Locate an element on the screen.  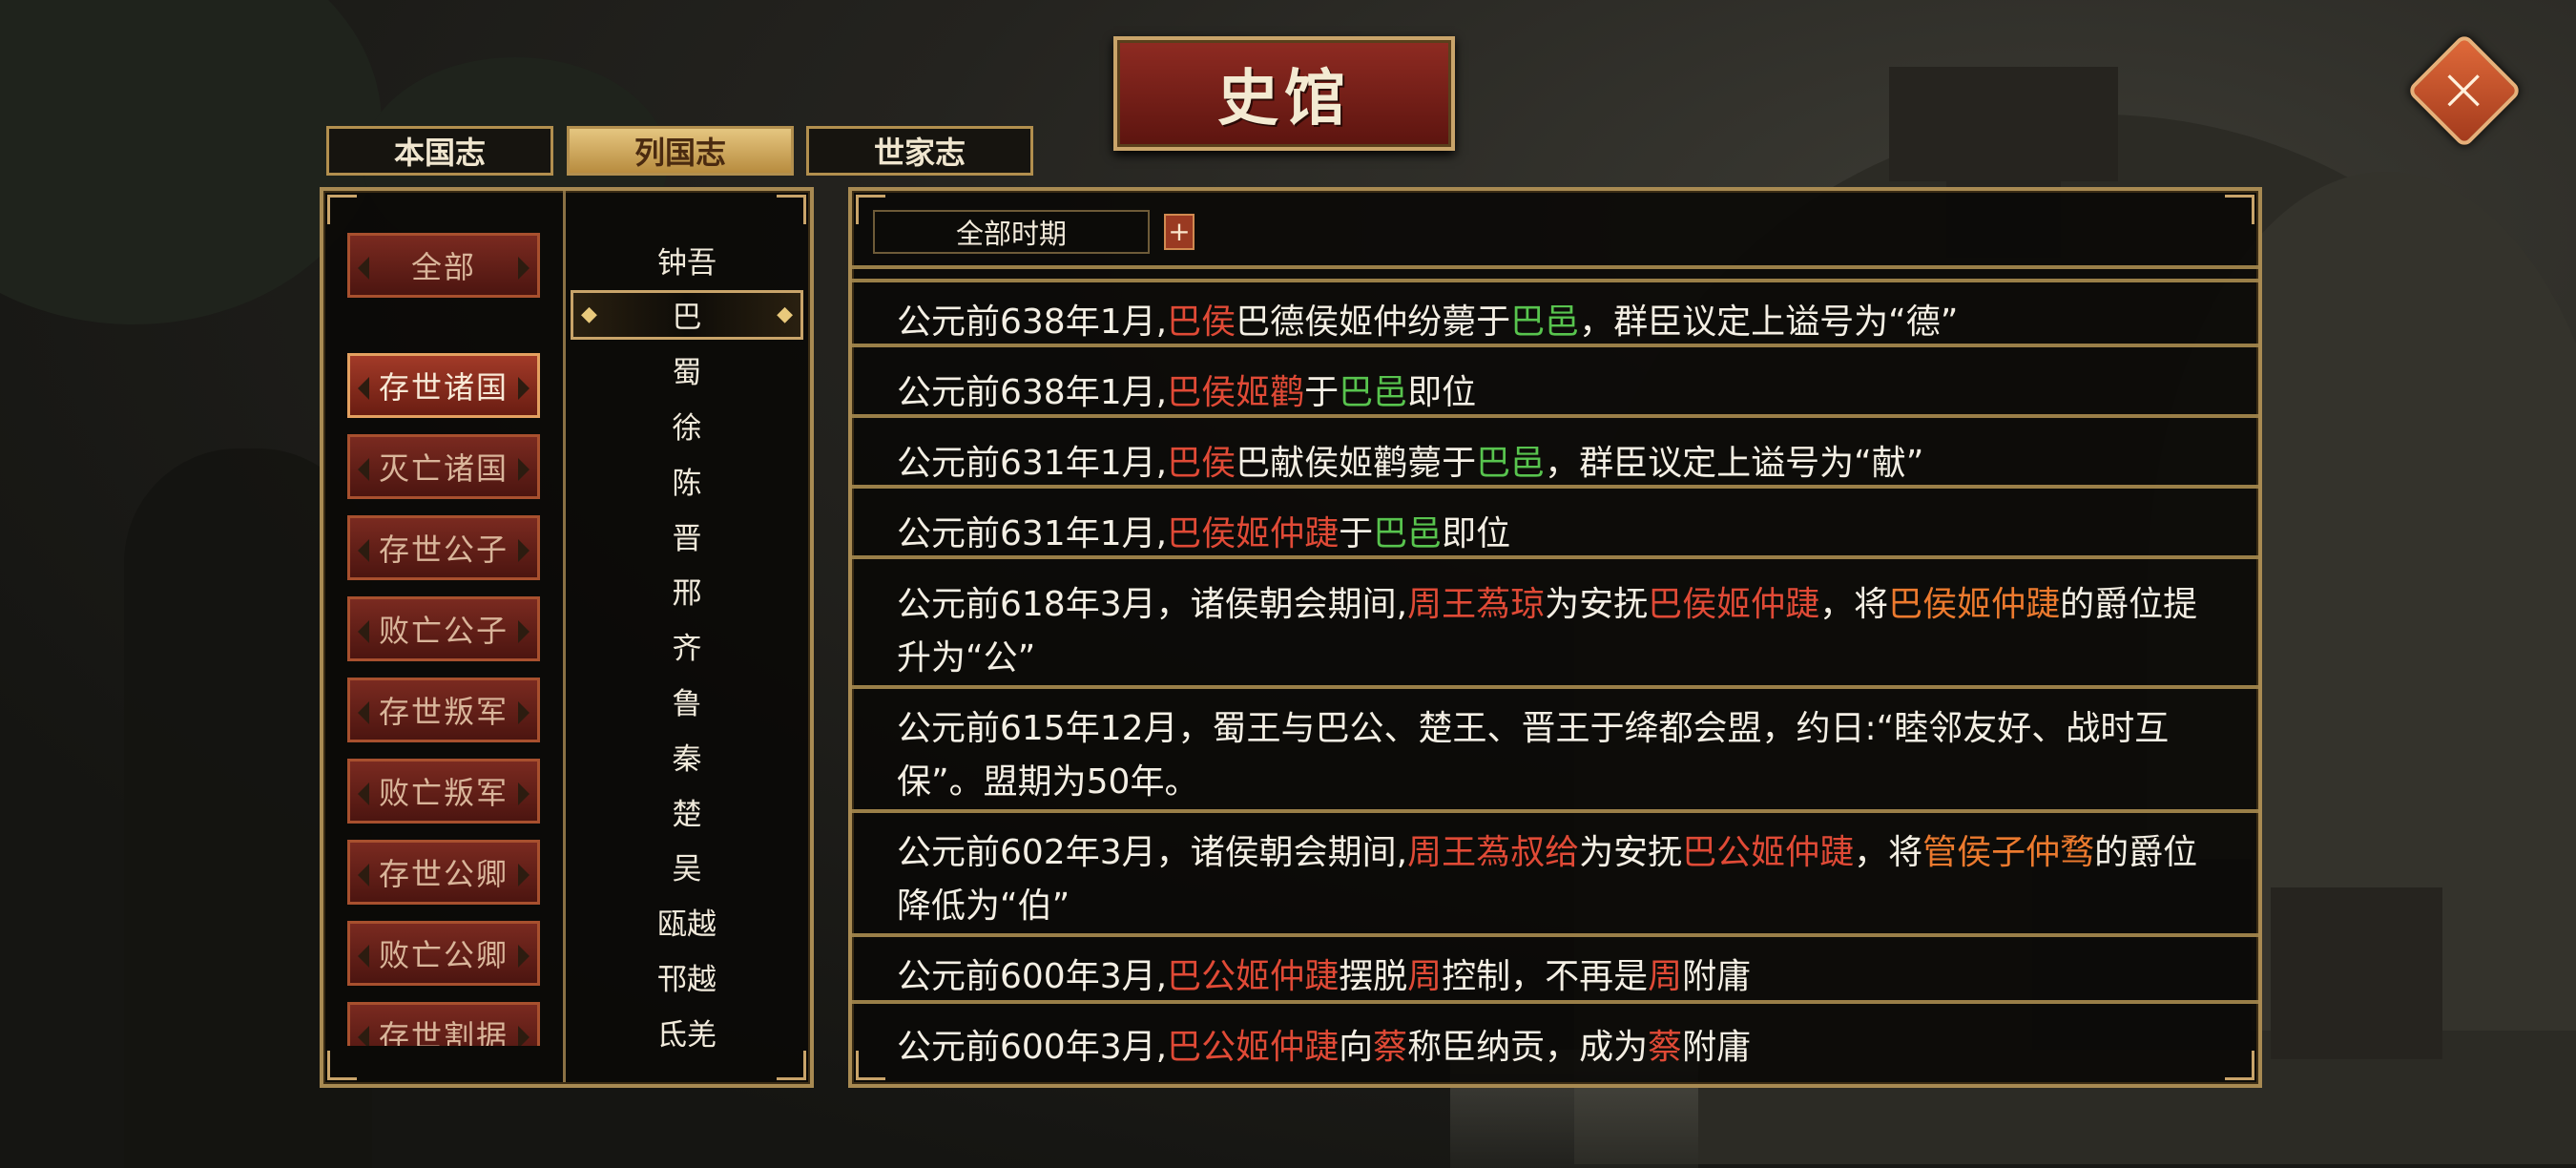
nation-item: 晋 is located at coordinates (686, 535).